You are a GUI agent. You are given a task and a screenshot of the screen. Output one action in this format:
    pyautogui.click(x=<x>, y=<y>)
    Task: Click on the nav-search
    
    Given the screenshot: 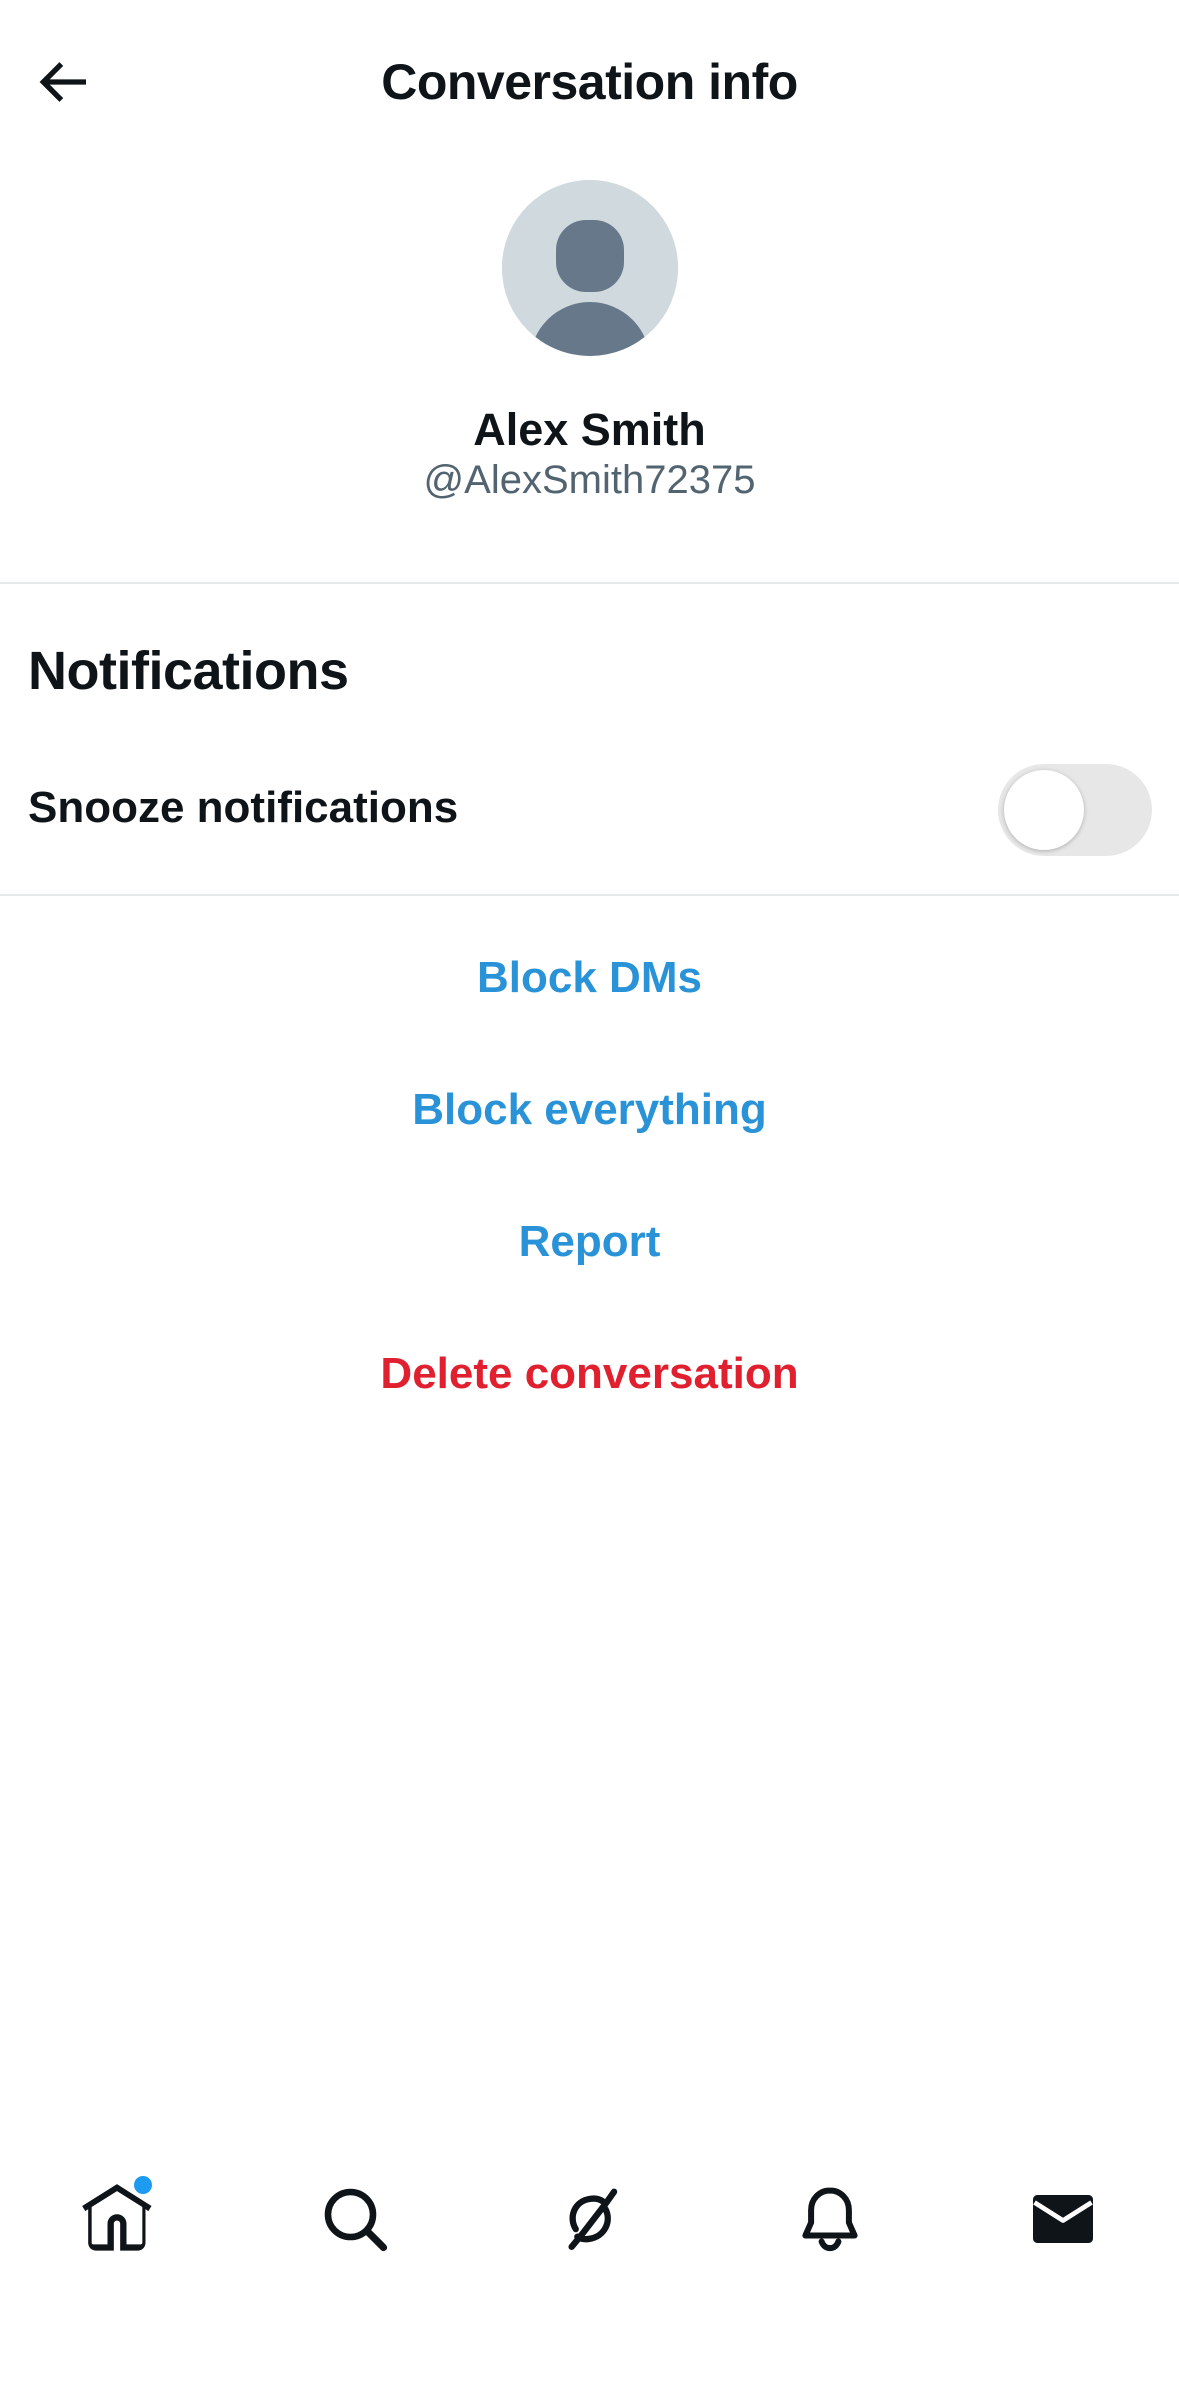 What is the action you would take?
    pyautogui.click(x=355, y=2219)
    